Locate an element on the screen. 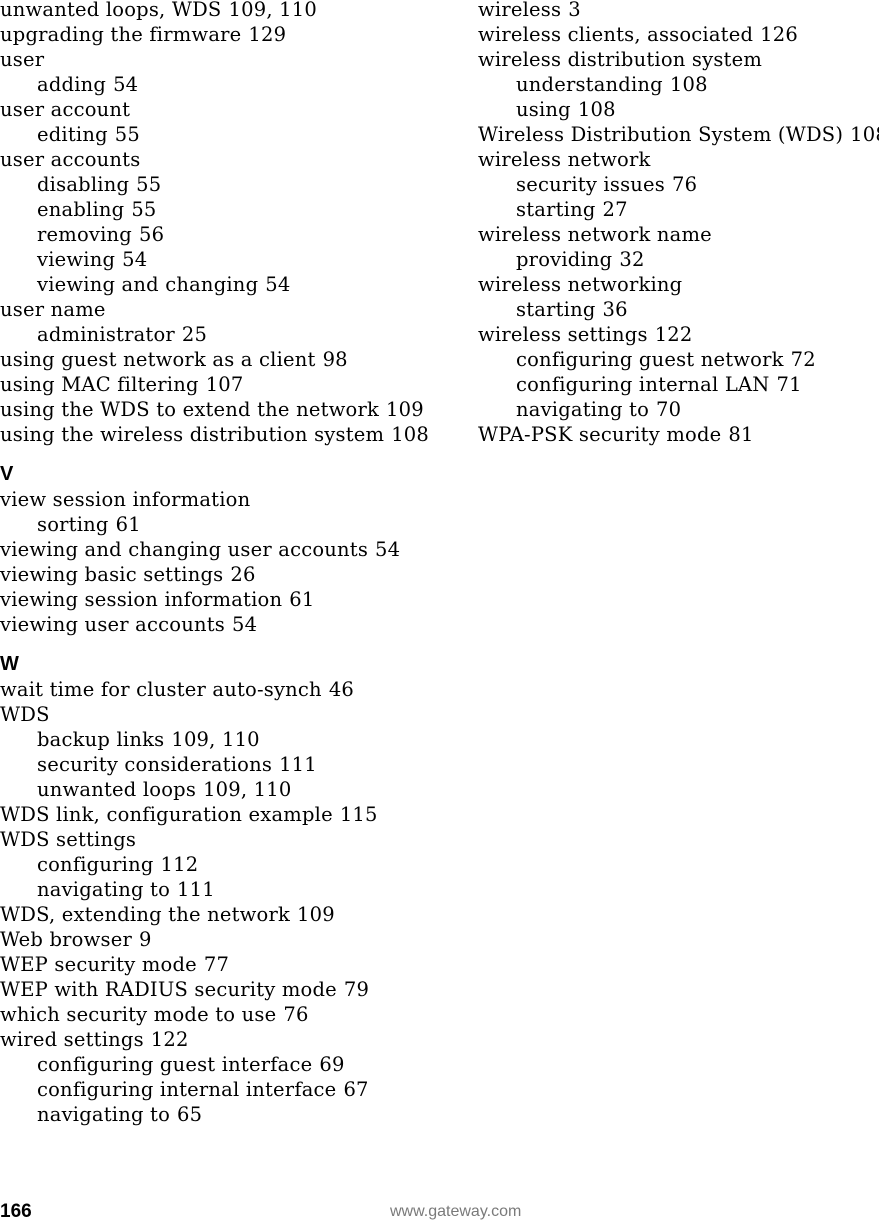 Image resolution: width=879 pixels, height=1224 pixels. index-entry: using guest network as a client 98 is located at coordinates (230, 359).